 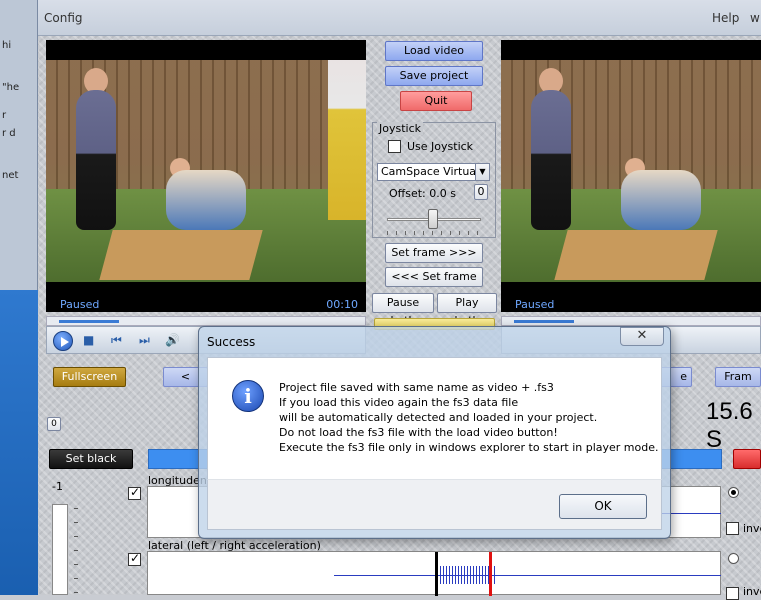 I want to click on offset-slider-thumb, so click(x=433, y=219).